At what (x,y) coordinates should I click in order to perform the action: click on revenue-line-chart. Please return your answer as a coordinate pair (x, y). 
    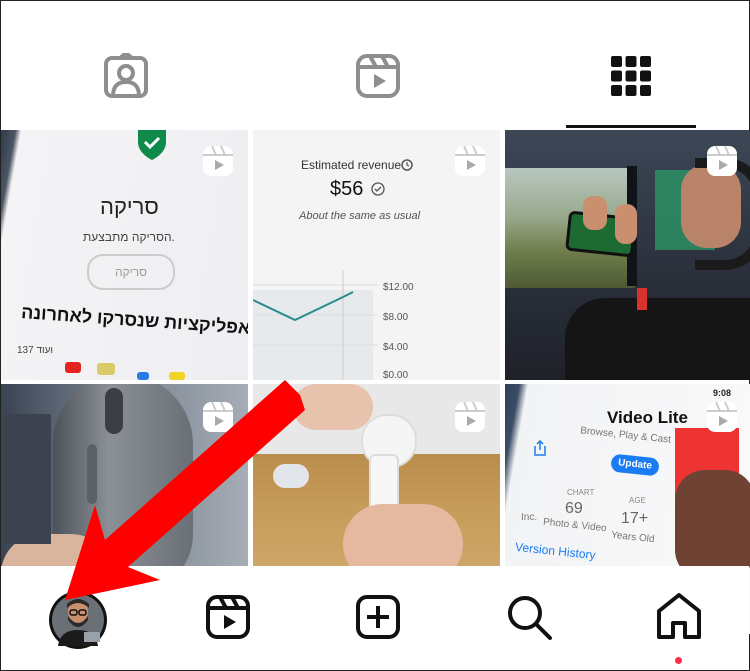
    Looking at the image, I should click on (315, 325).